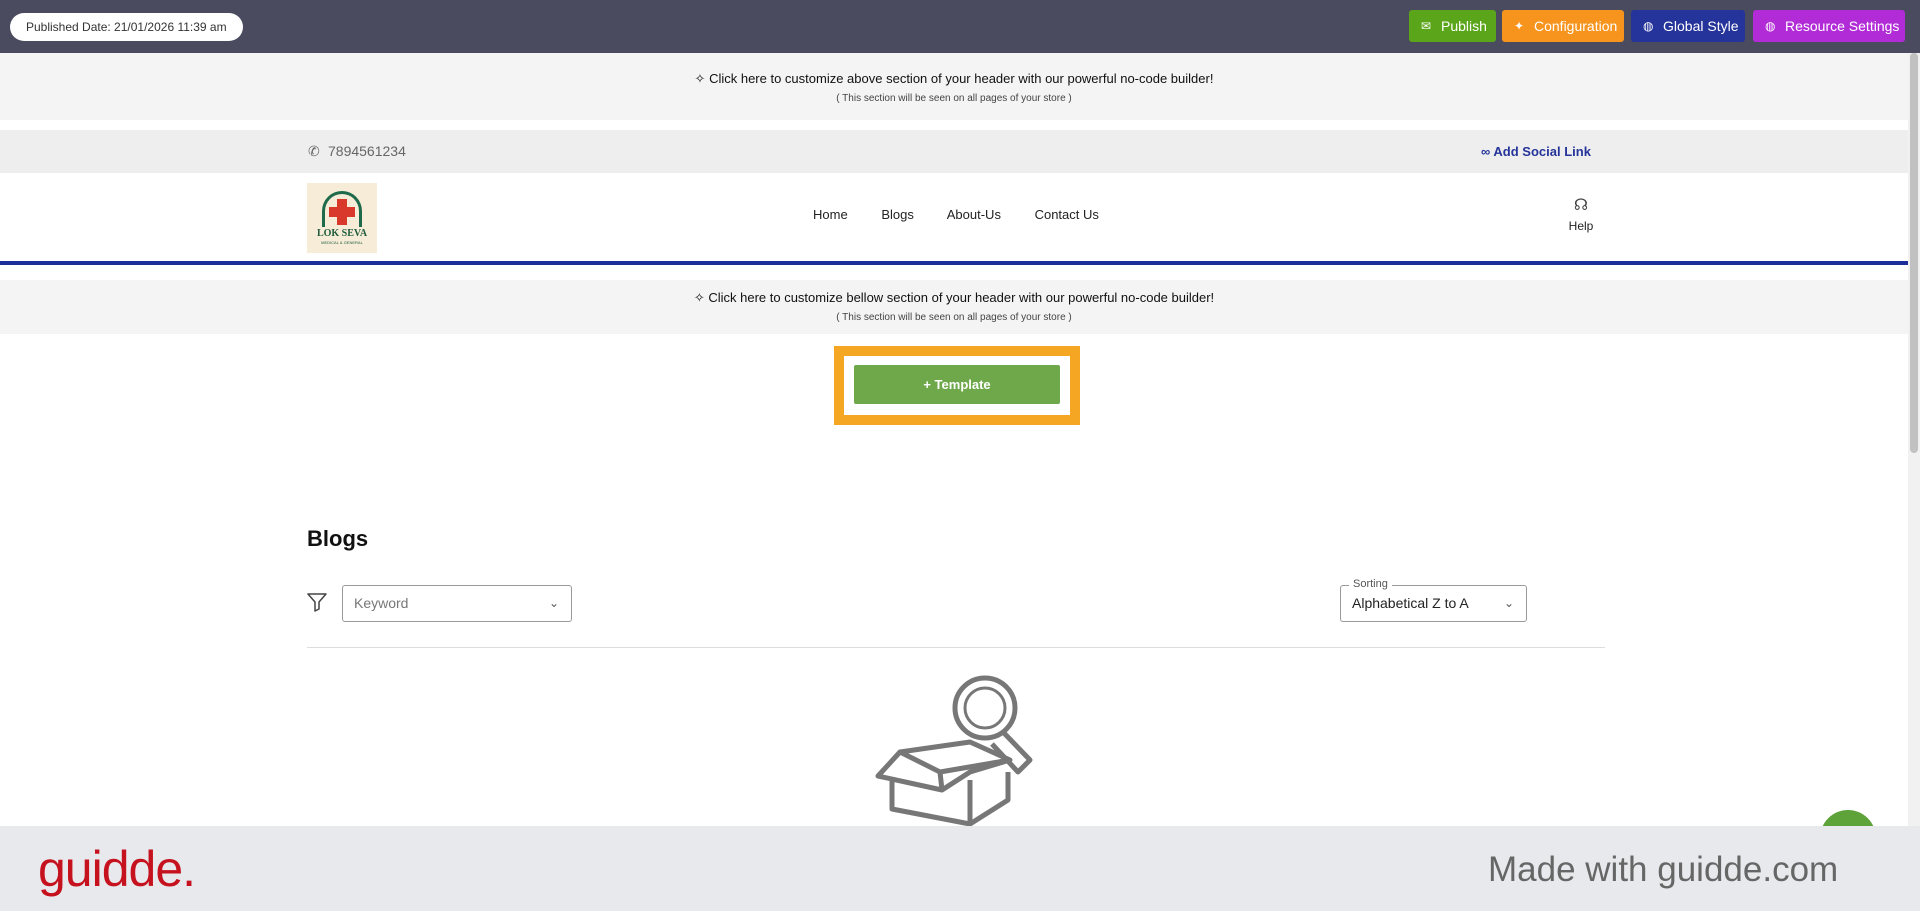 The image size is (1920, 911). What do you see at coordinates (1426, 26) in the screenshot?
I see `megaphone-icon: ✉` at bounding box center [1426, 26].